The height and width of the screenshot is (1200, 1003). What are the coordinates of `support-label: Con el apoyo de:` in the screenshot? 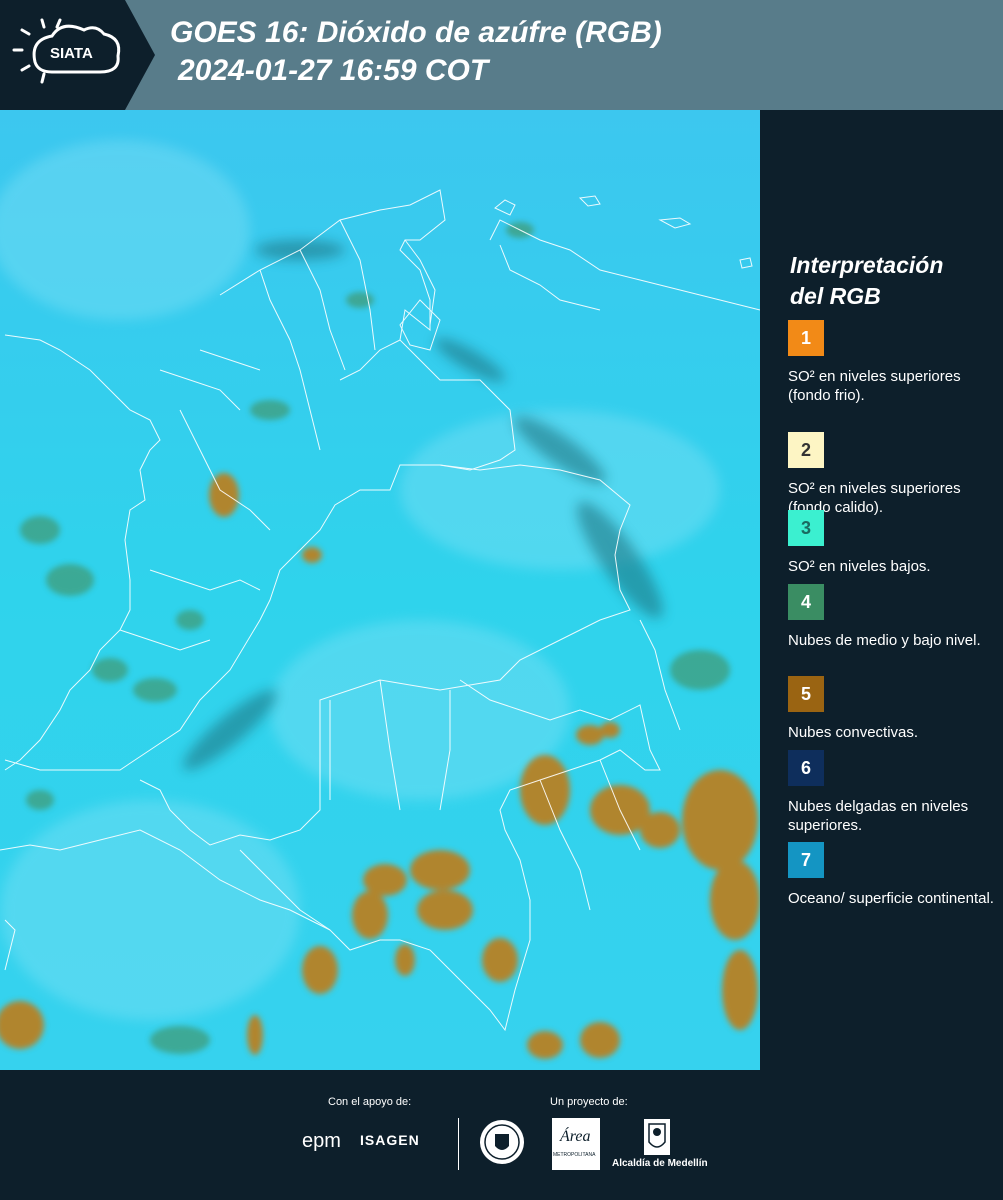 It's located at (370, 1102).